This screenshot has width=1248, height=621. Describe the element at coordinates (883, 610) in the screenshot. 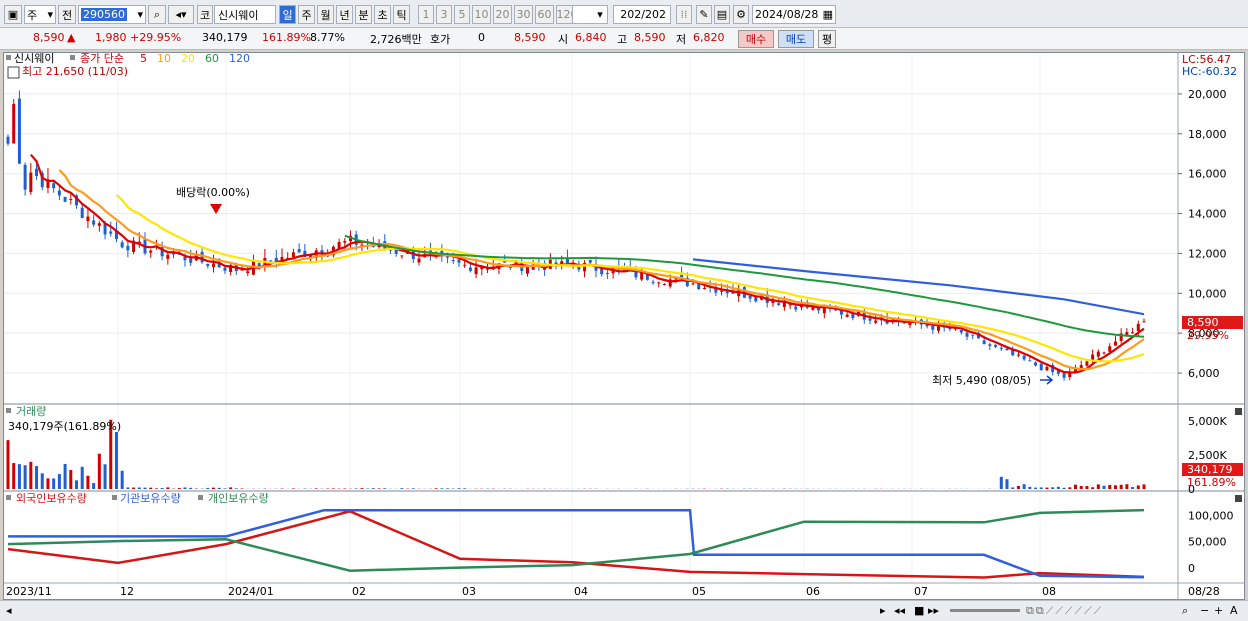

I see `scroll-right-icon: ▸` at that location.